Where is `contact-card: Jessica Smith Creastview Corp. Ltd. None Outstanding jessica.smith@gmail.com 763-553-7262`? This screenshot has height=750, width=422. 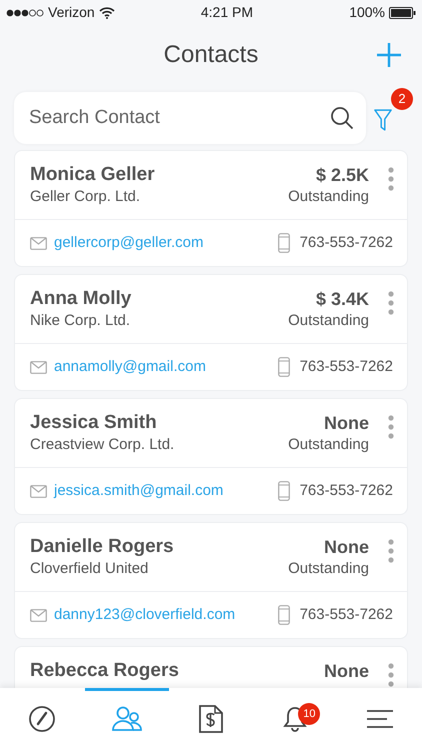 contact-card: Jessica Smith Creastview Corp. Ltd. None Outstanding jessica.smith@gmail.com 763-553-7262 is located at coordinates (211, 456).